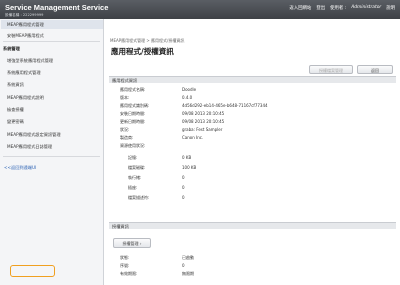 The height and width of the screenshot is (285, 400). Describe the element at coordinates (320, 8) in the screenshot. I see `logout-link: 登出` at that location.